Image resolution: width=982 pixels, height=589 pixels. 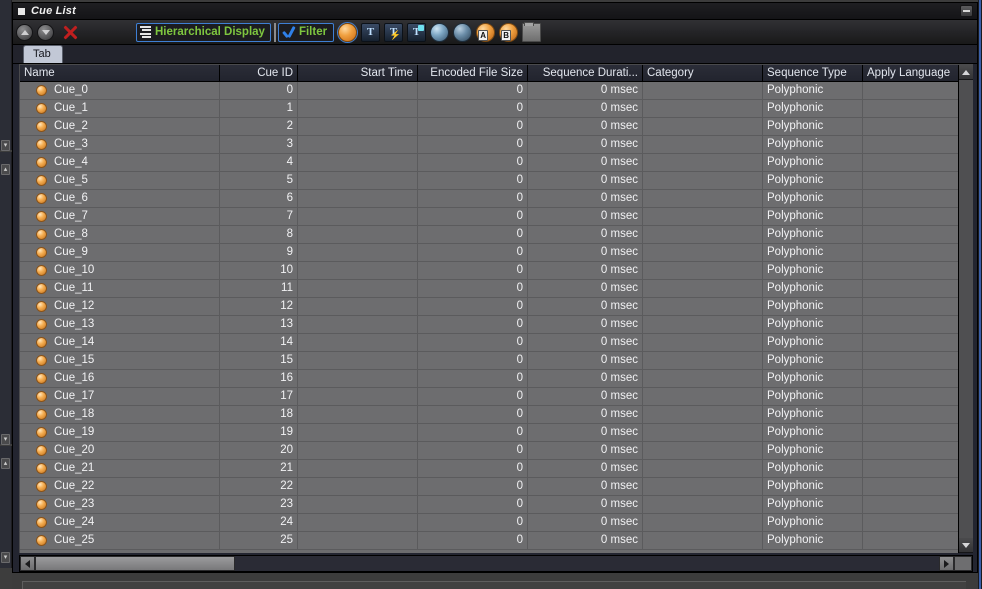 What do you see at coordinates (135, 563) in the screenshot?
I see `horizontal-scroll-thumb` at bounding box center [135, 563].